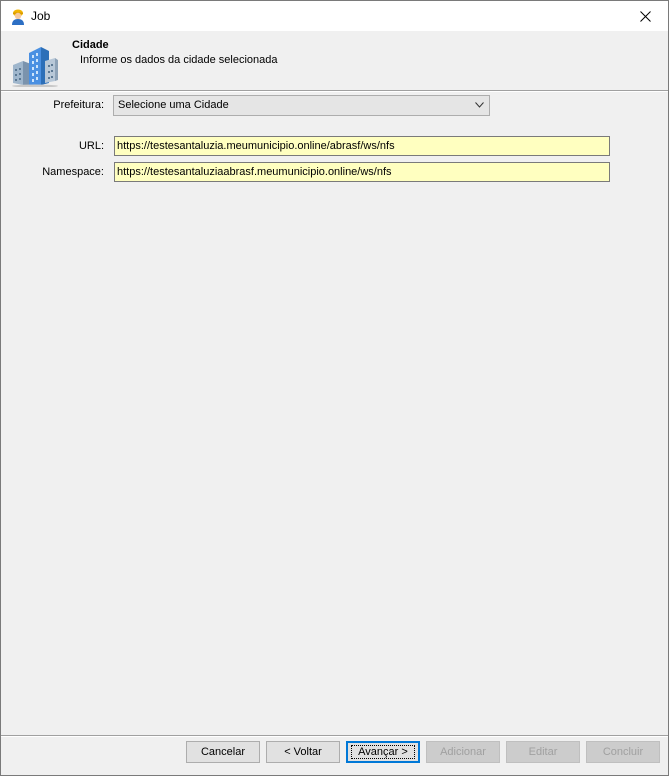  I want to click on add-button-label: Adicionar, so click(463, 752).